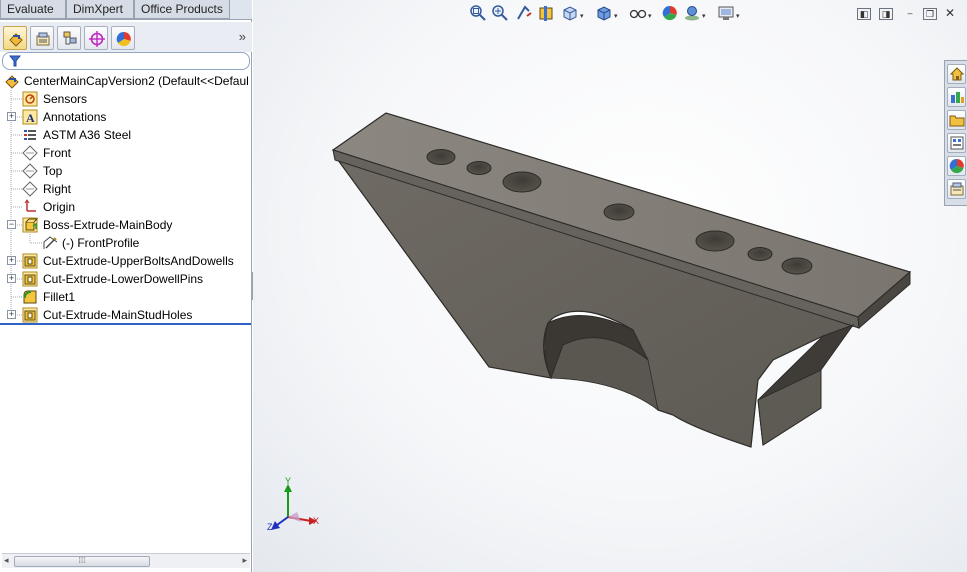 The height and width of the screenshot is (572, 967). What do you see at coordinates (30, 99) in the screenshot?
I see `sensors-icon` at bounding box center [30, 99].